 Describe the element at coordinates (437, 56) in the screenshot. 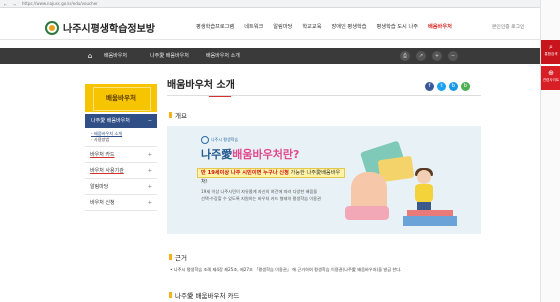

I see `zoom-in-icon: +` at that location.